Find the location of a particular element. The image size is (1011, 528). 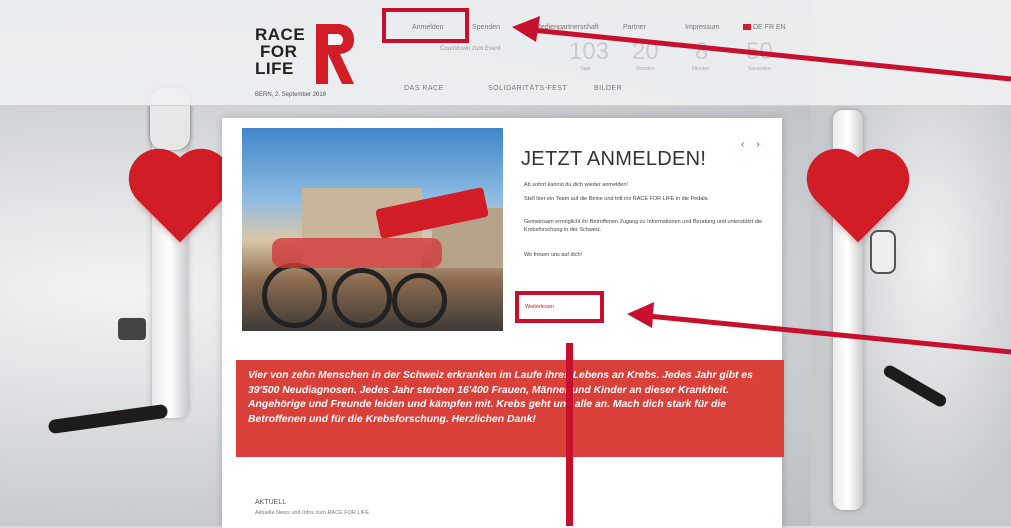

annotation-box-anmelden is located at coordinates (425, 25).